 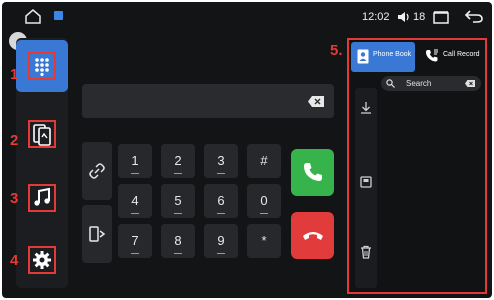 What do you see at coordinates (316, 101) in the screenshot?
I see `backspace-icon` at bounding box center [316, 101].